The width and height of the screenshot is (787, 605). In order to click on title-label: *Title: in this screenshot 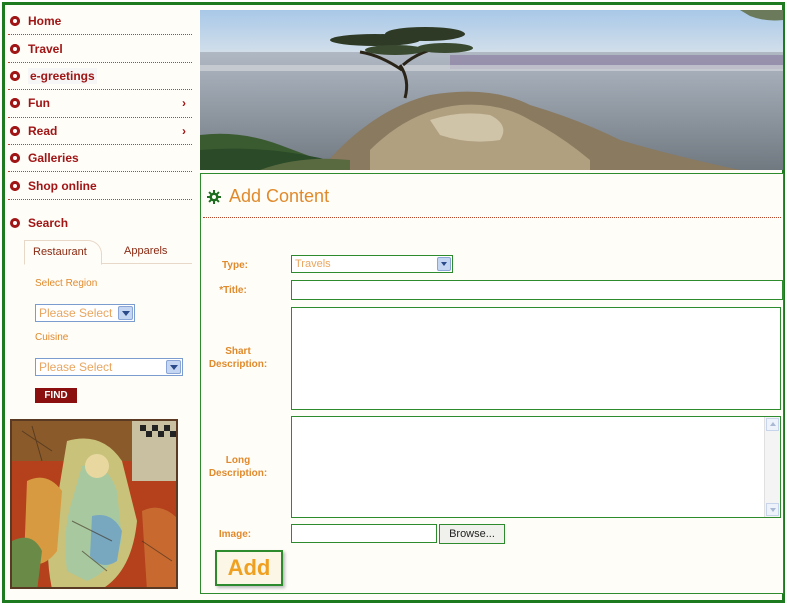, I will do `click(233, 290)`.